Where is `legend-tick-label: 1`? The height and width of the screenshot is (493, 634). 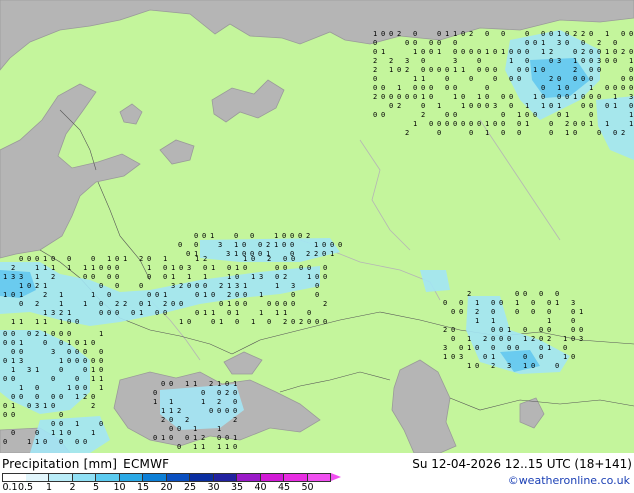 legend-tick-label: 1 is located at coordinates (49, 487).